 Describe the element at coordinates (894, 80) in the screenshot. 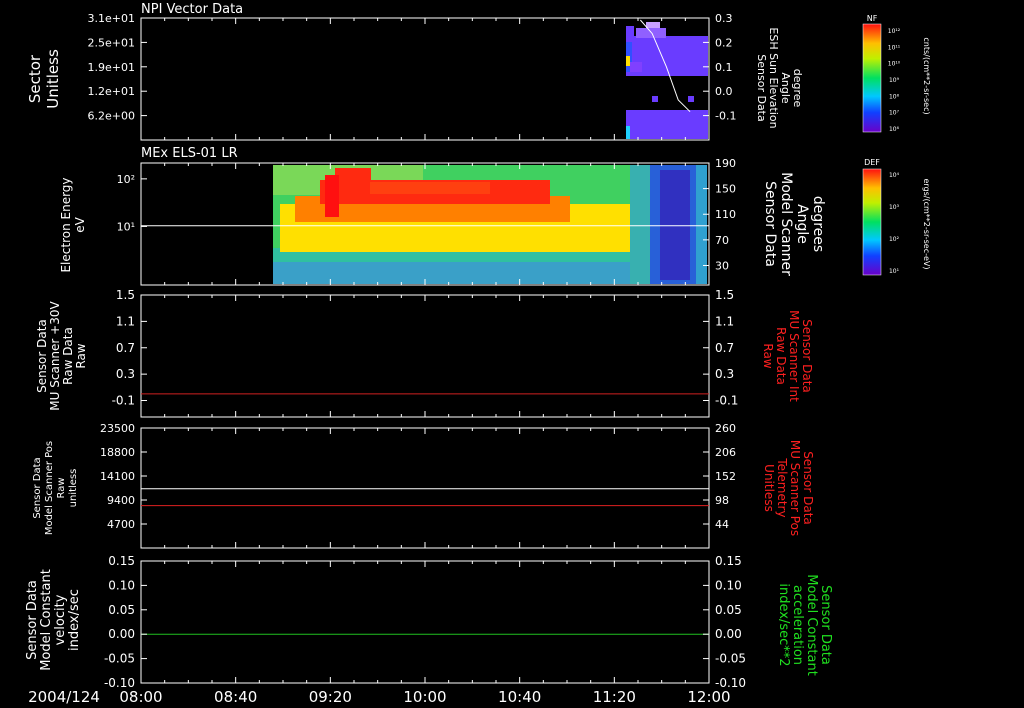

I see `colorbar-nf-ticks: 10¹² 10¹¹ 10¹⁰ 10⁹ 10⁸ 10⁷ 10⁶` at that location.